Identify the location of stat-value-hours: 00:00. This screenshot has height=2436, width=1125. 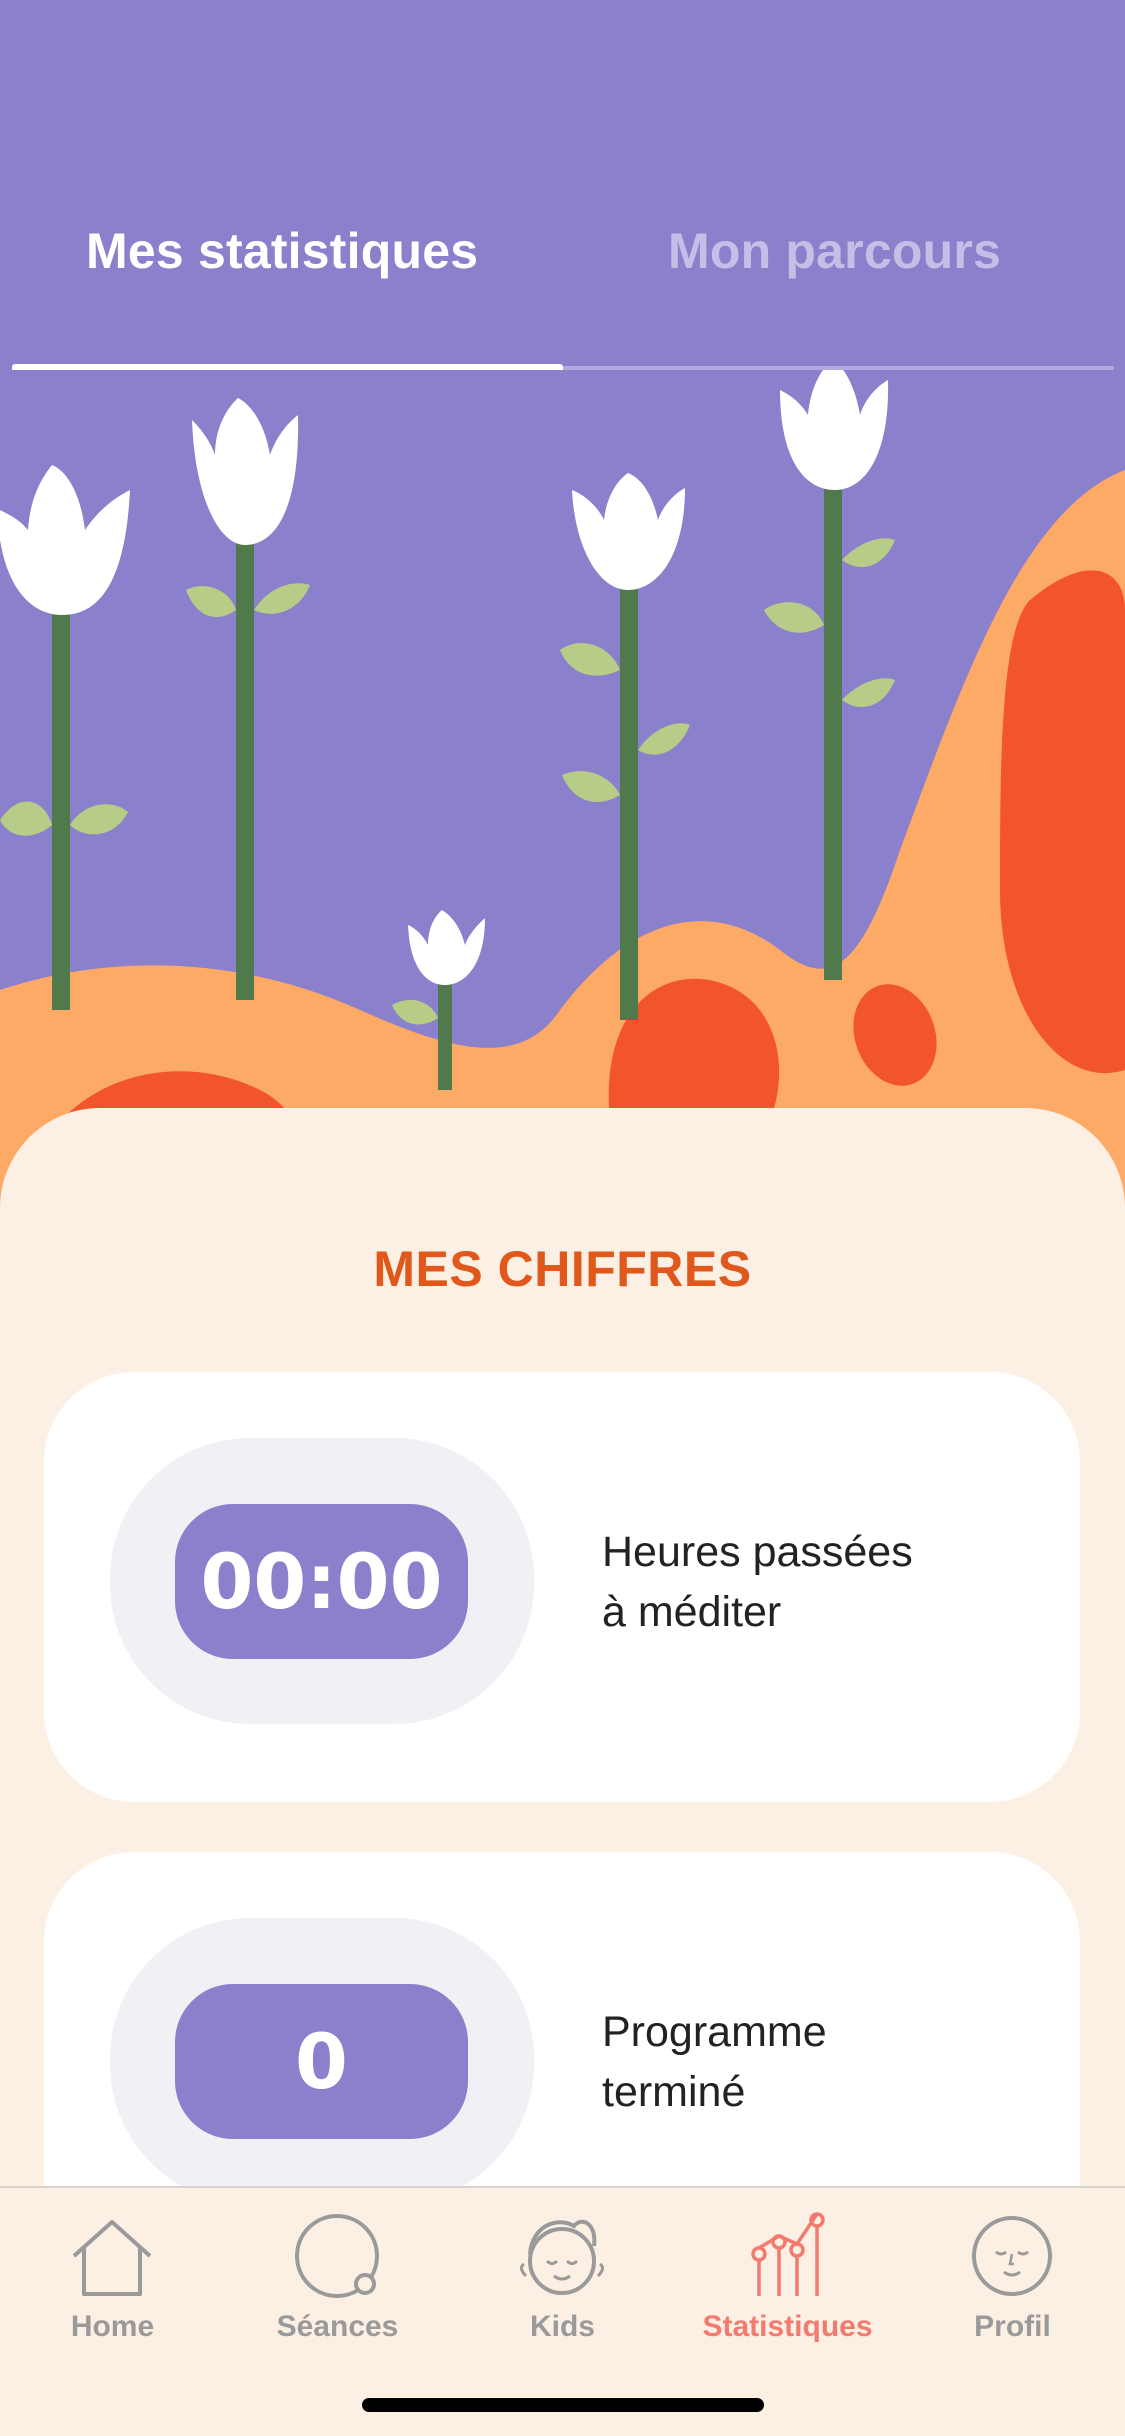
(321, 1581).